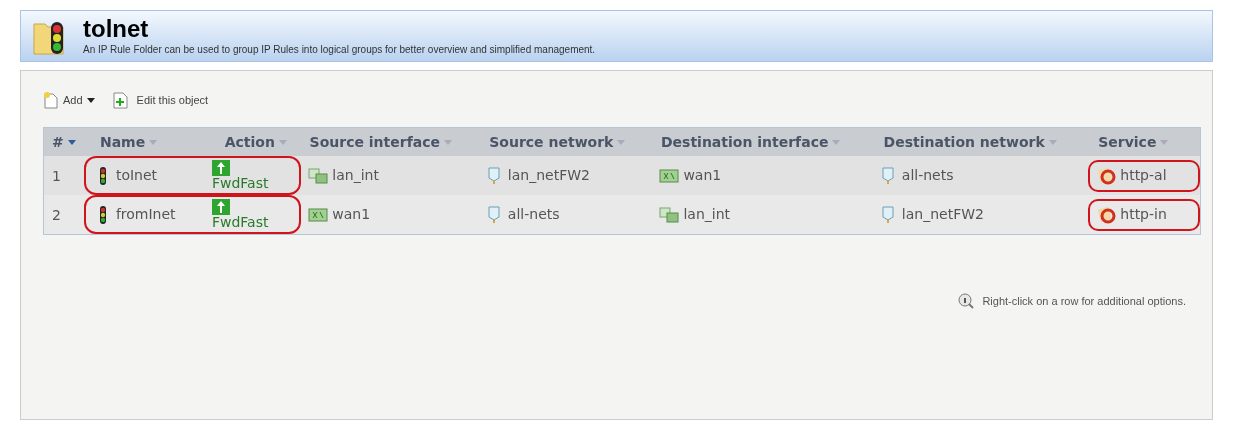 Image resolution: width=1233 pixels, height=422 pixels. Describe the element at coordinates (744, 142) in the screenshot. I see `column-header: Destination interface` at that location.